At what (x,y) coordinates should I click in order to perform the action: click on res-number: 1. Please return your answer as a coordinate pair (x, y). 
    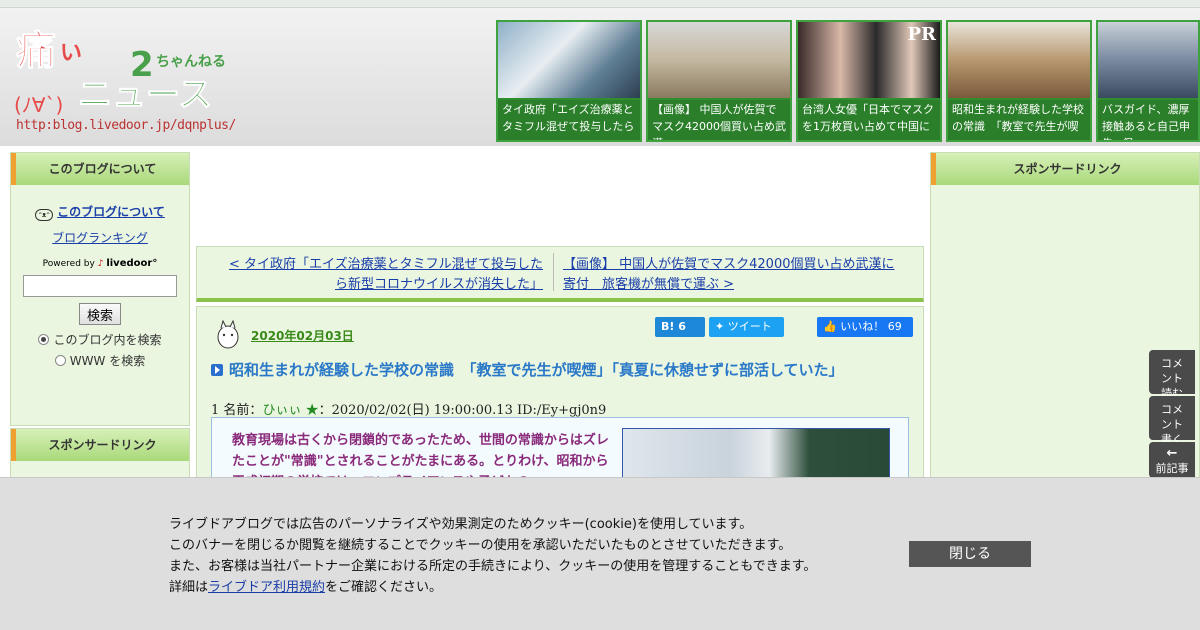
    Looking at the image, I should click on (215, 410).